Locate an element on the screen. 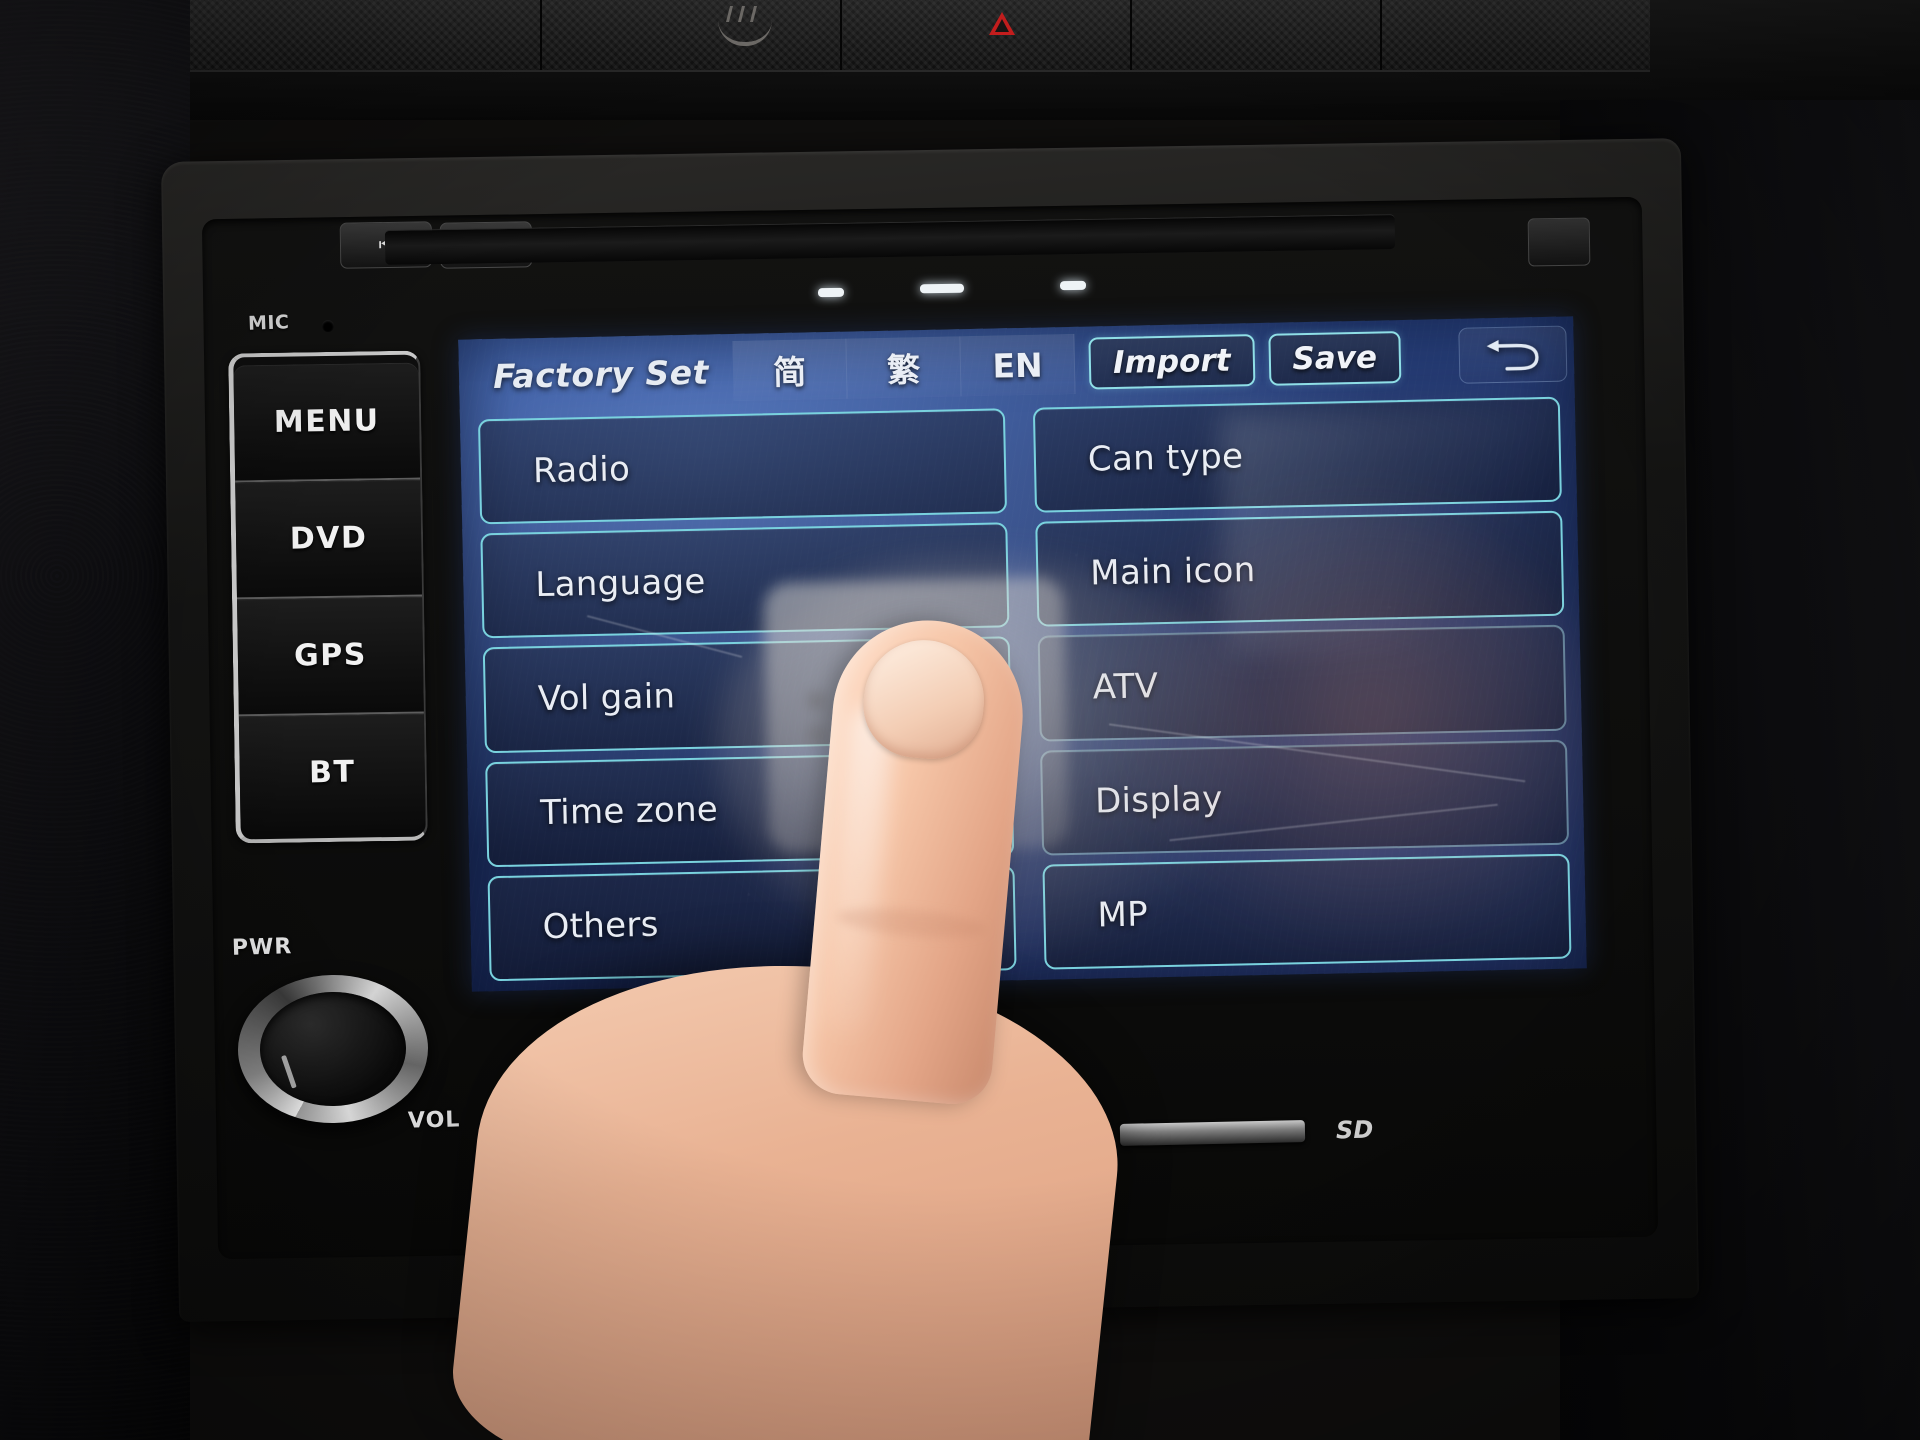  sd-card-slot is located at coordinates (1212, 1133).